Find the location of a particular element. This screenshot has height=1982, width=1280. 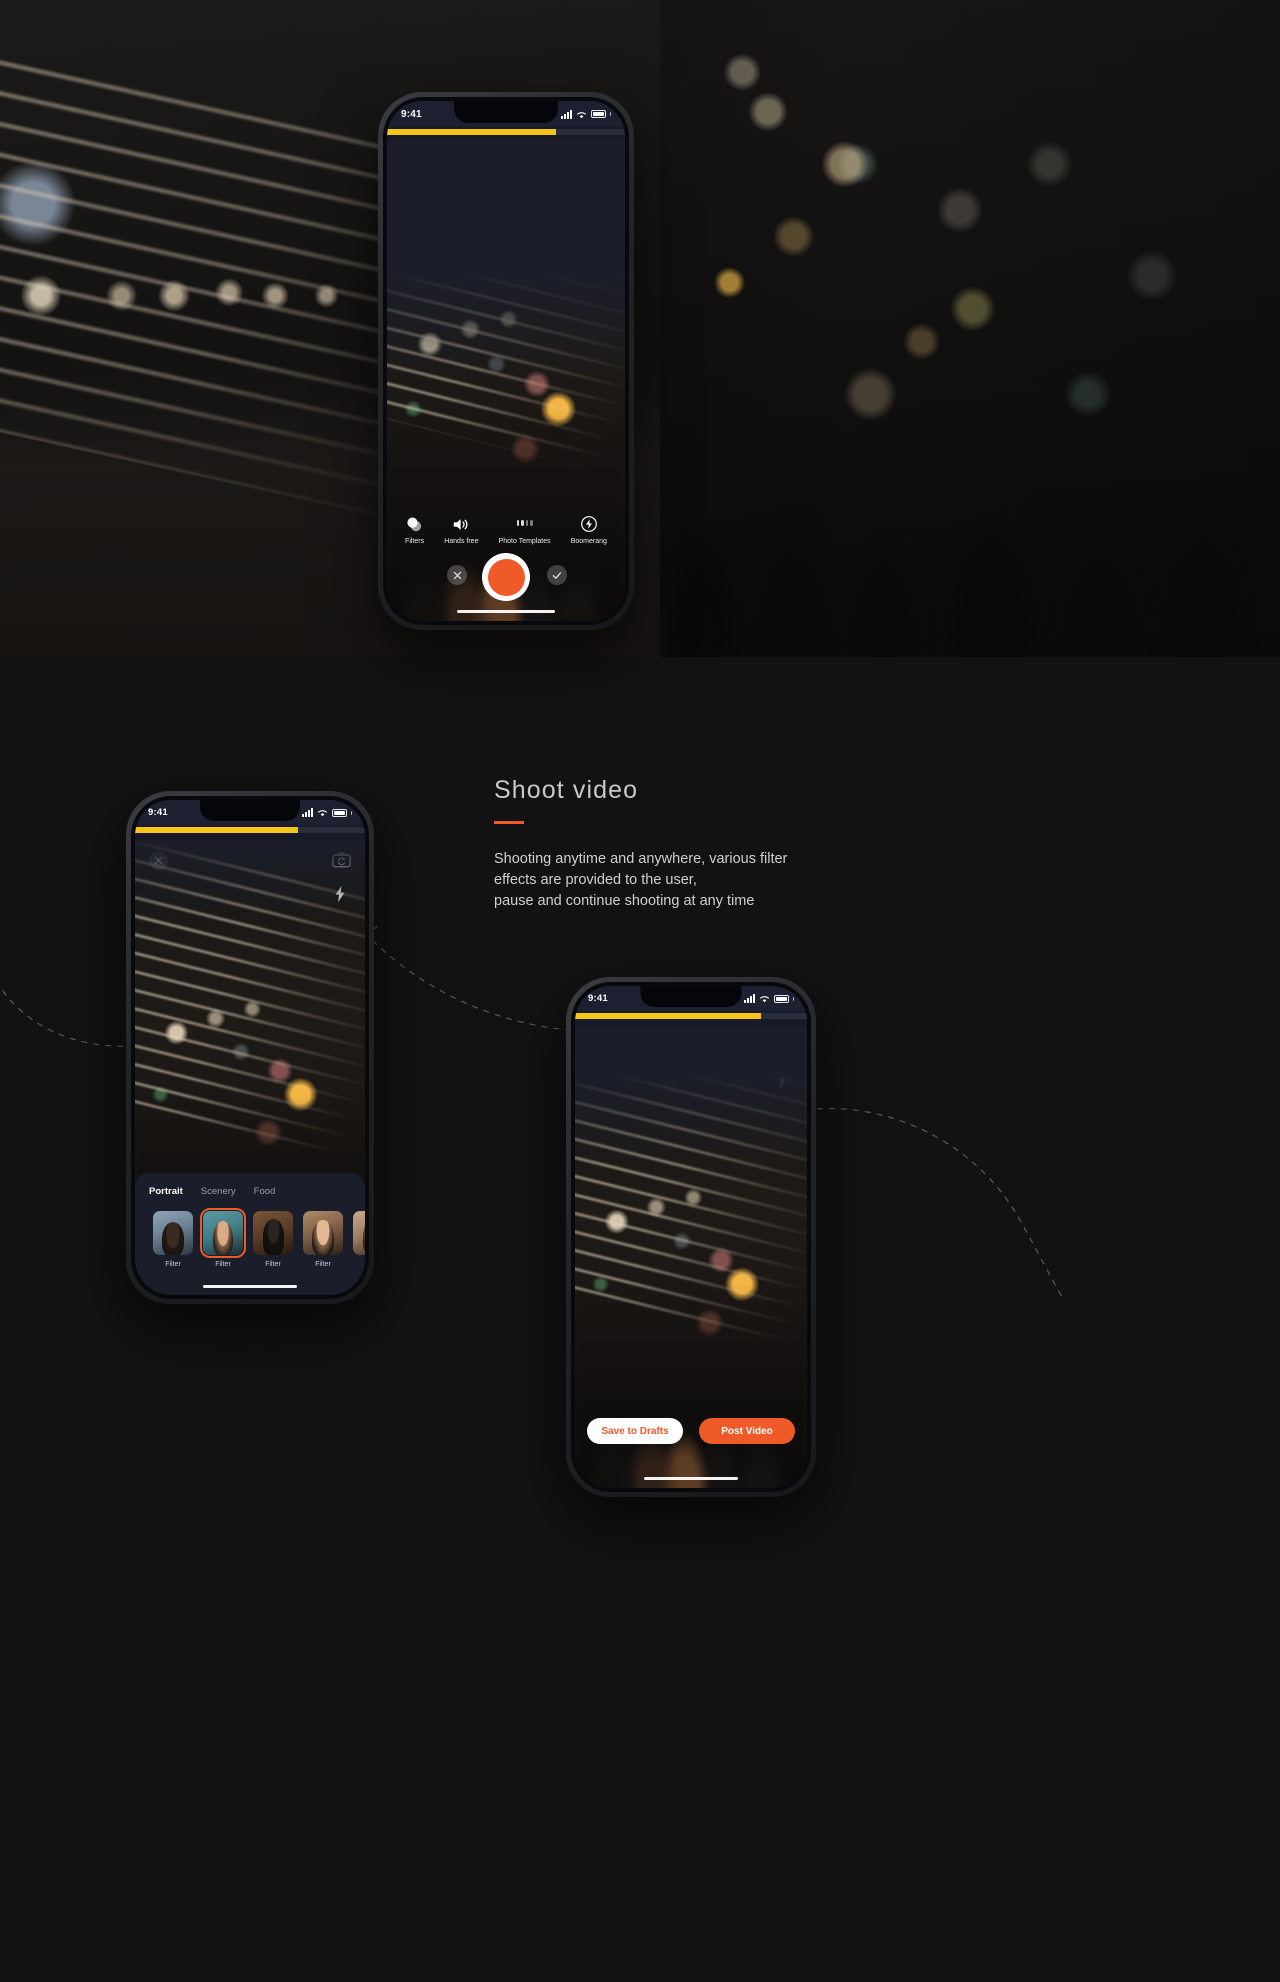

section-paragraph-line-3: pause and continue shooting at any time is located at coordinates (624, 901).